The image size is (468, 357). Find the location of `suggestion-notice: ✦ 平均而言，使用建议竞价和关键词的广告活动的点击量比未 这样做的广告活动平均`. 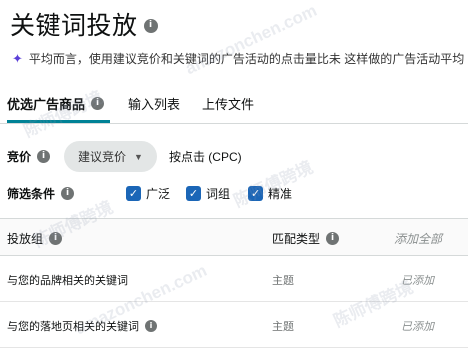

suggestion-notice: ✦ 平均而言，使用建议竞价和关键词的广告活动的点击量比未 这样做的广告活动平均 is located at coordinates (240, 58).